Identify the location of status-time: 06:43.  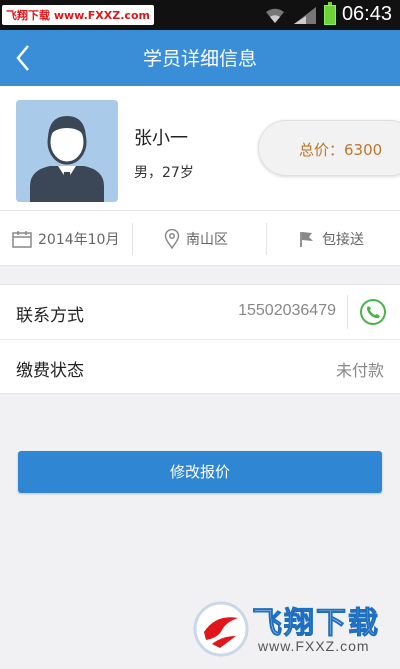
(366, 14).